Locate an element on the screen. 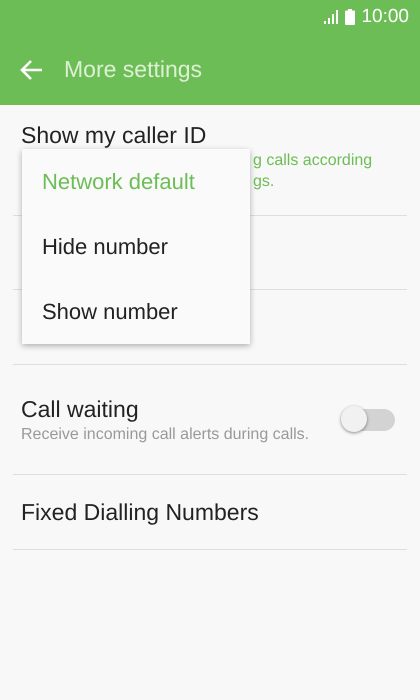  menu-option: Hide number is located at coordinates (136, 246).